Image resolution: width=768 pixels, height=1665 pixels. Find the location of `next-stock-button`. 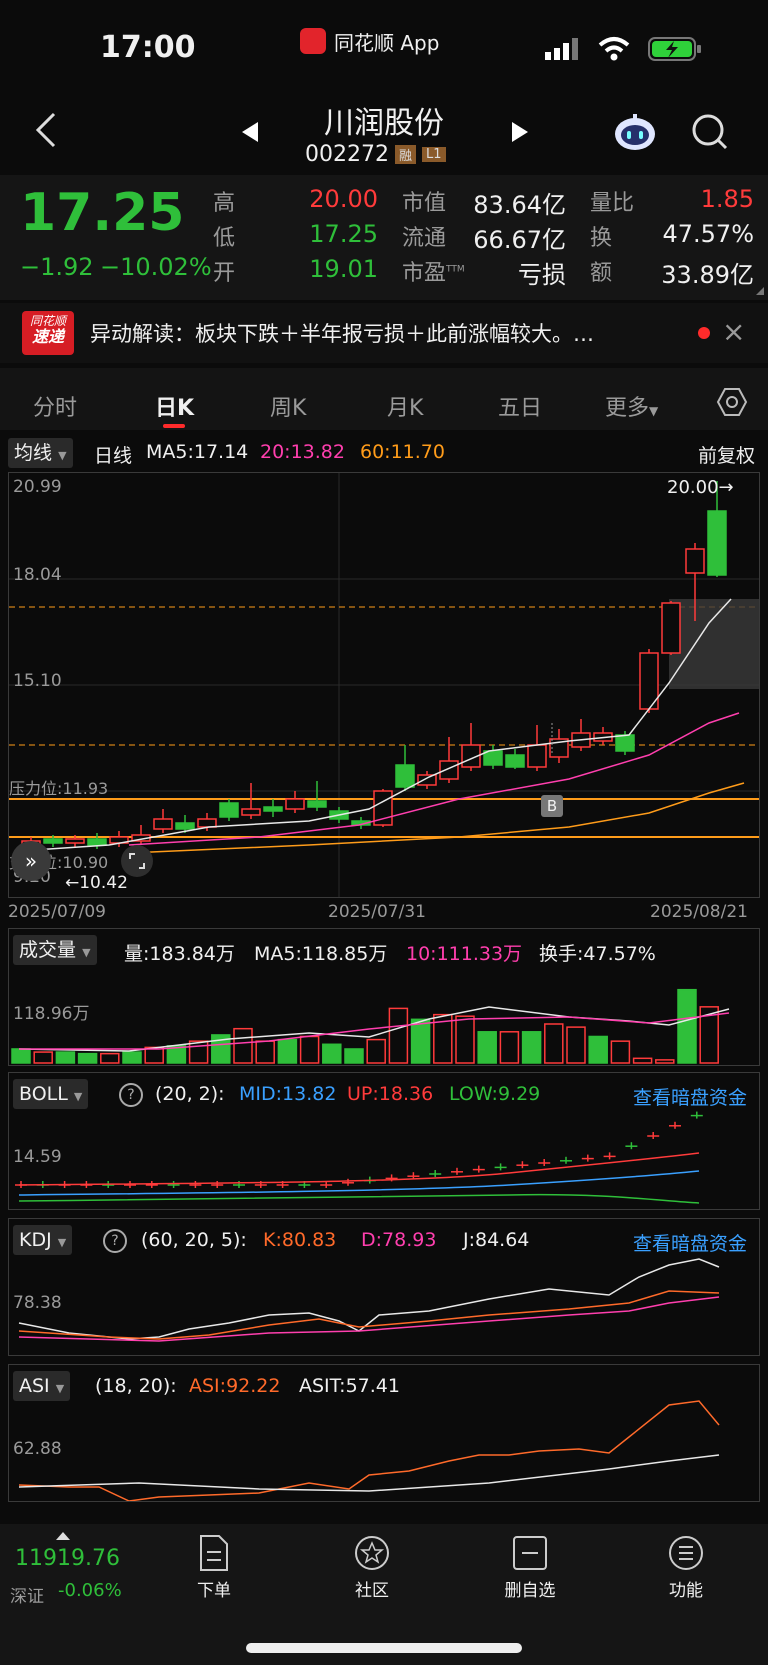

next-stock-button is located at coordinates (520, 134).